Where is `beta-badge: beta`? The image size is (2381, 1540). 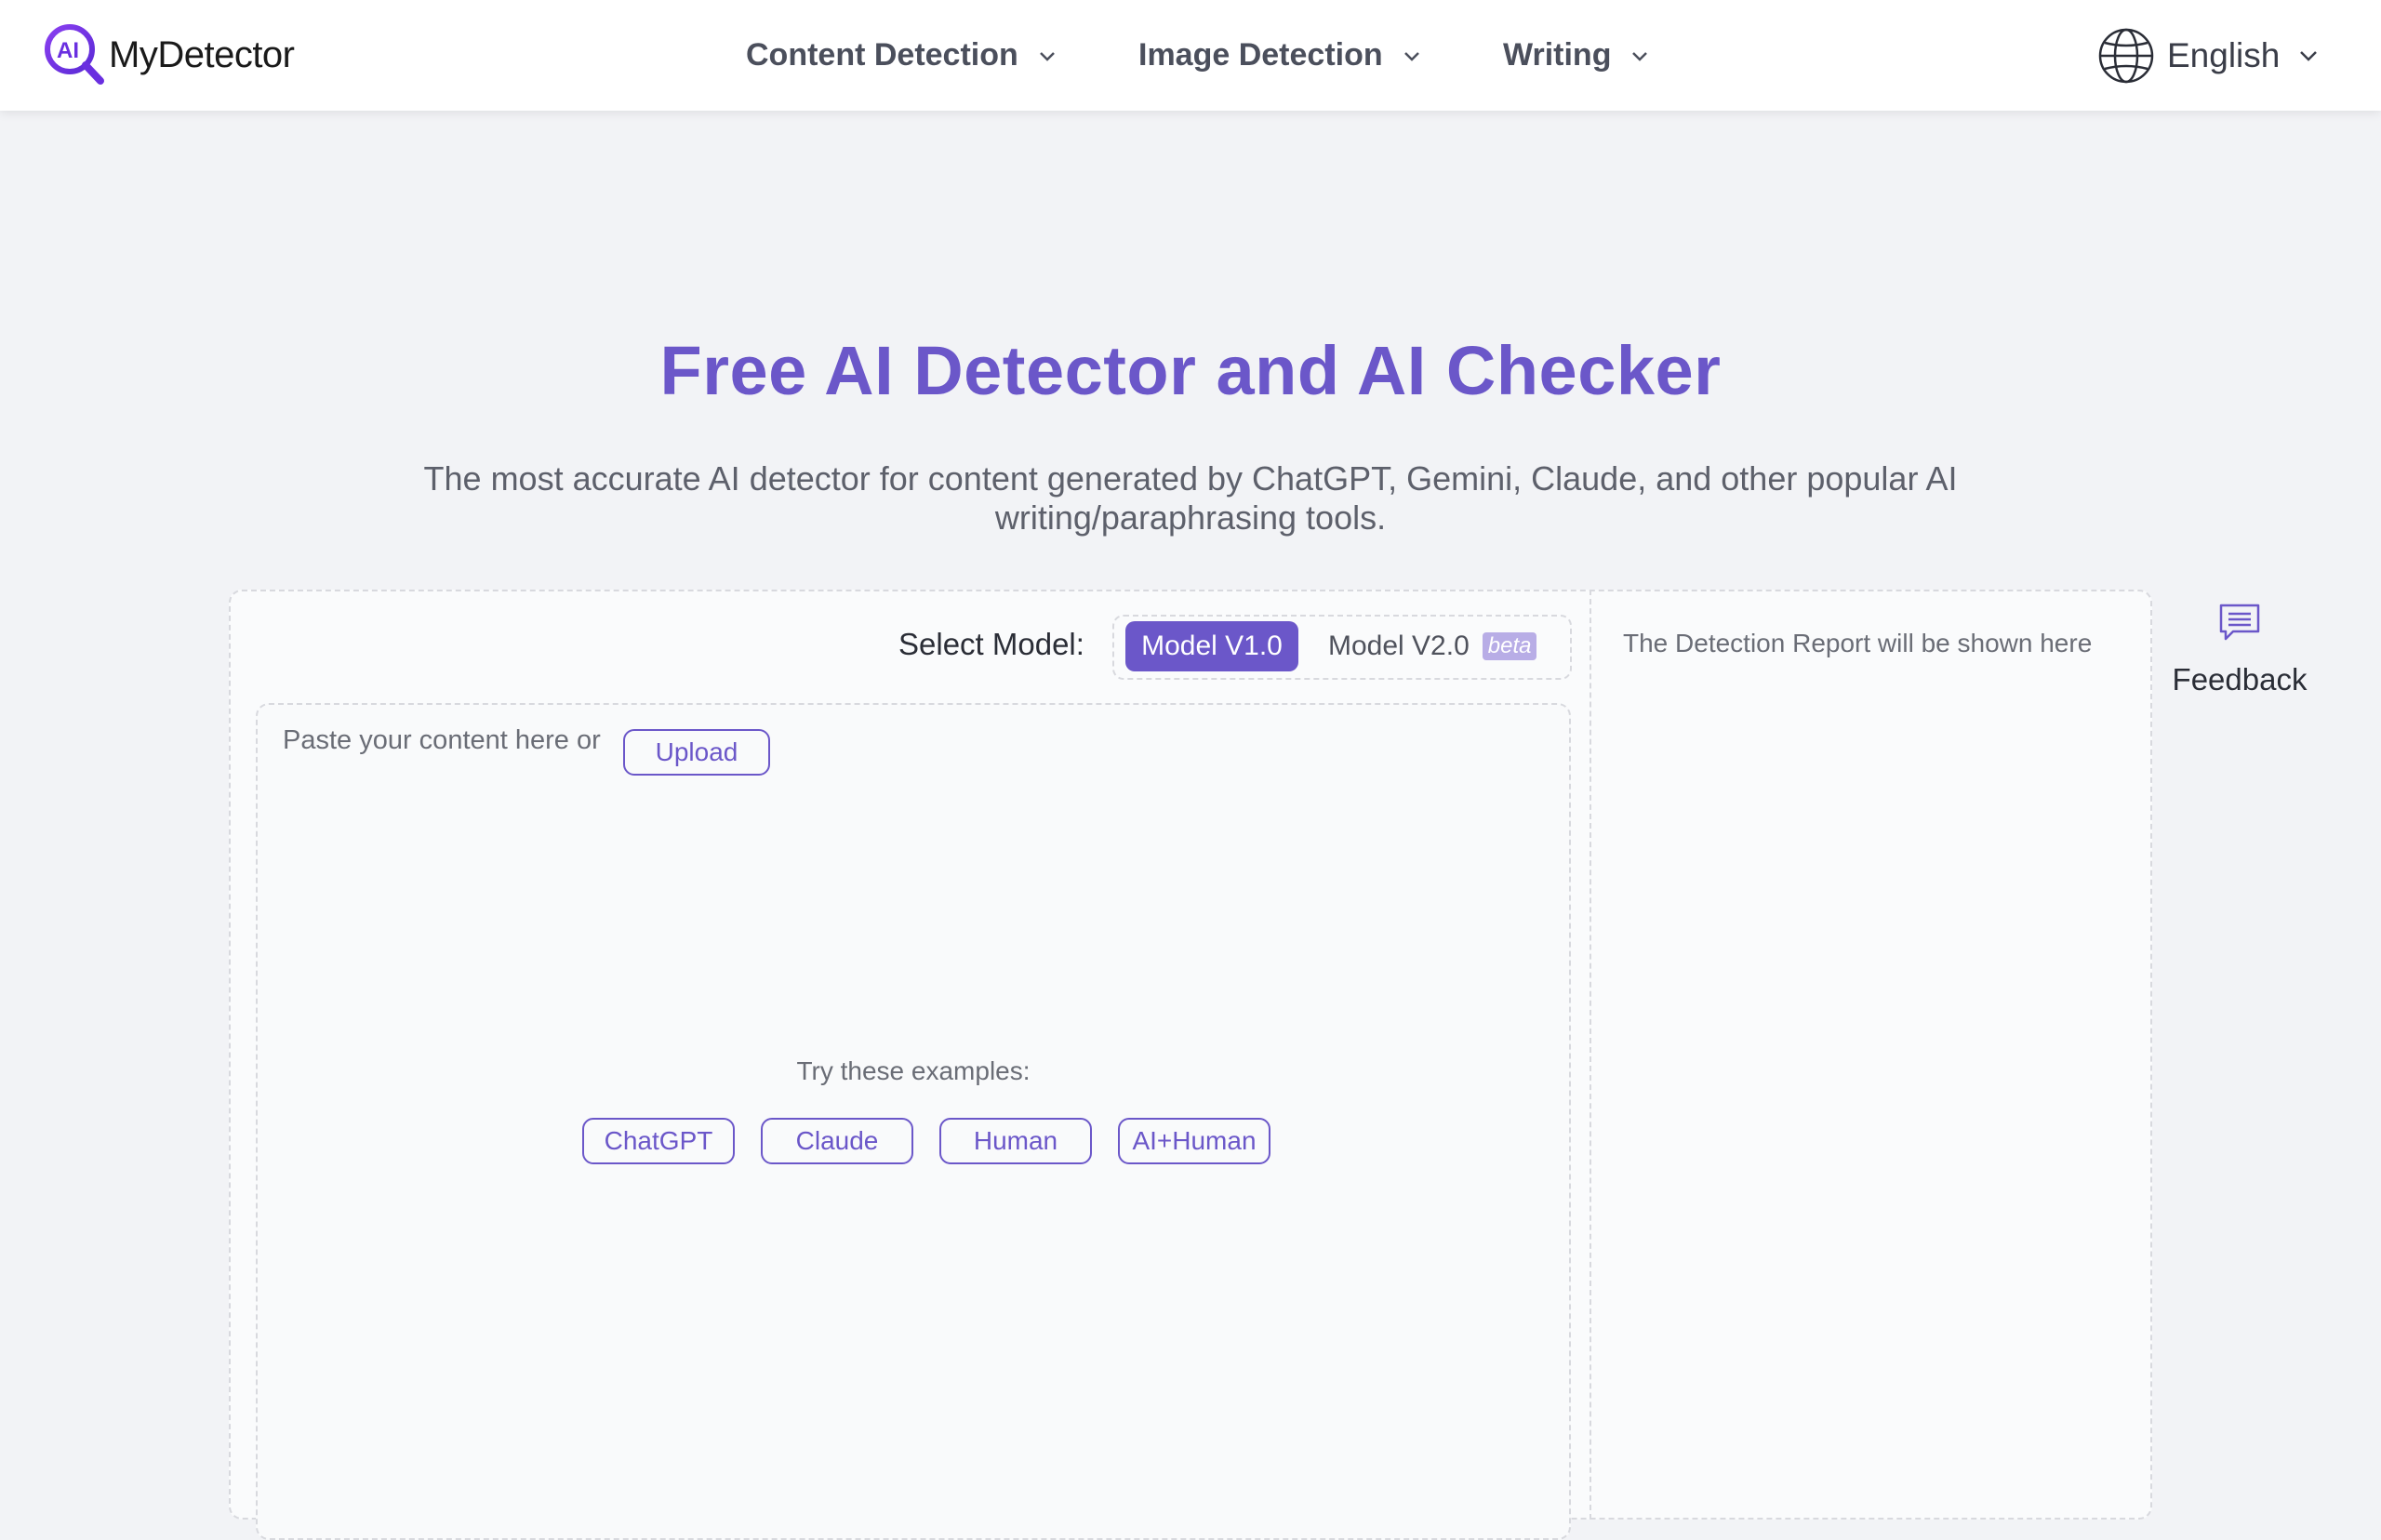 beta-badge: beta is located at coordinates (1510, 646).